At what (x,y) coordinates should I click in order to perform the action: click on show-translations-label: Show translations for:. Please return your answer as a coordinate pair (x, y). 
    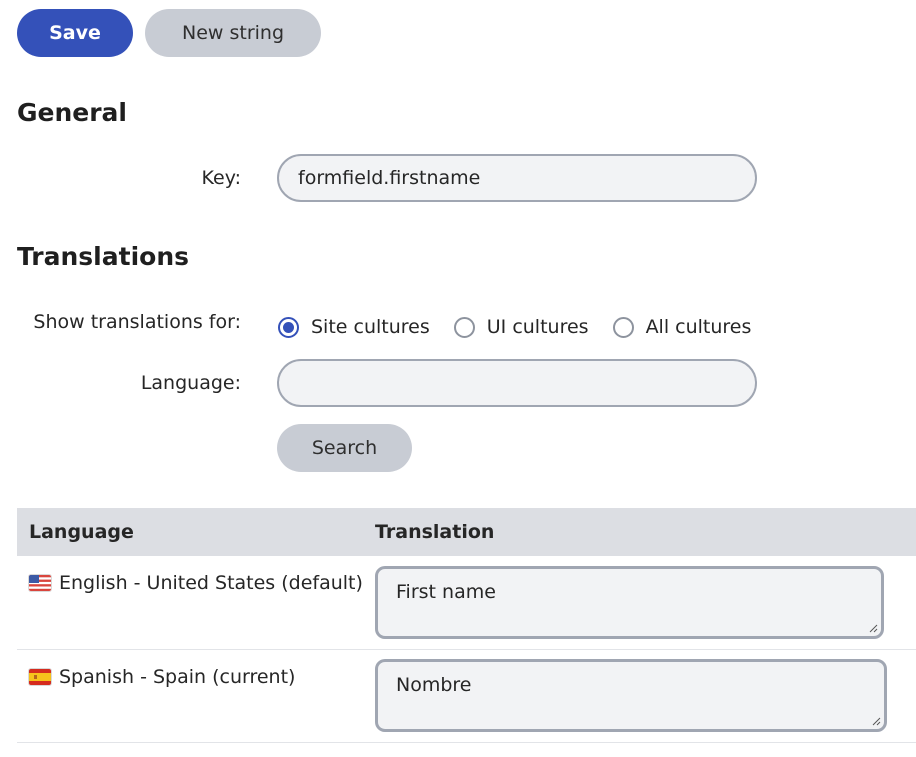
    Looking at the image, I should click on (137, 322).